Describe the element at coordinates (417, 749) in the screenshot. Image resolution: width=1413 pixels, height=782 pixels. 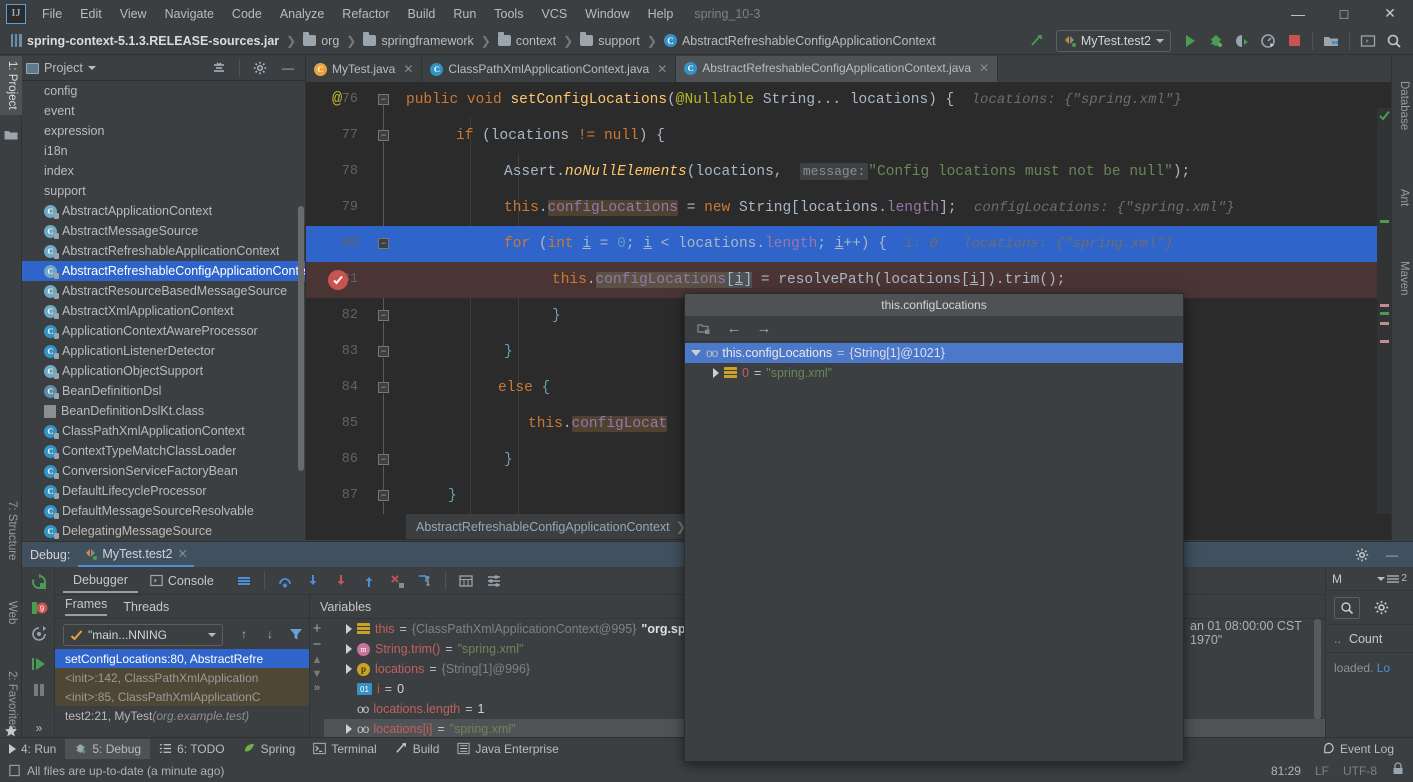
I see `bottom-tab-build: Build` at that location.